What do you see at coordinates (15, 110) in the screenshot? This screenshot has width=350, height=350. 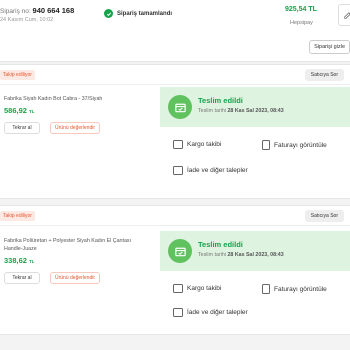 I see `price-value: 586,92` at bounding box center [15, 110].